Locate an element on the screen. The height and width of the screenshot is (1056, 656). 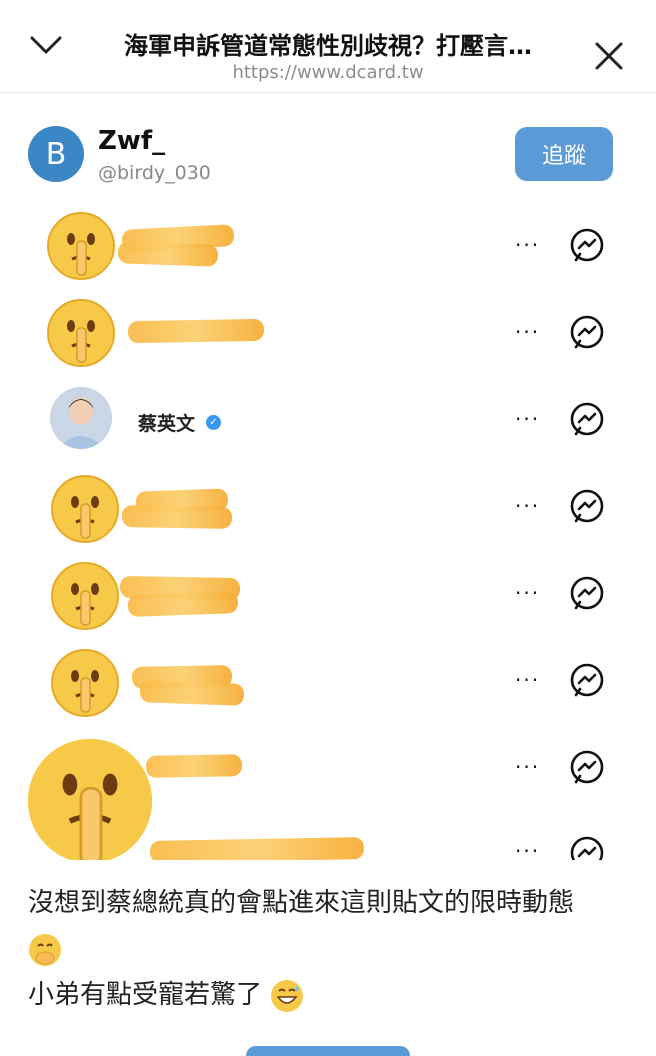
caption-line-1: 沒想到蔡總統真的會點進來這則貼文的限時動態 is located at coordinates (301, 903).